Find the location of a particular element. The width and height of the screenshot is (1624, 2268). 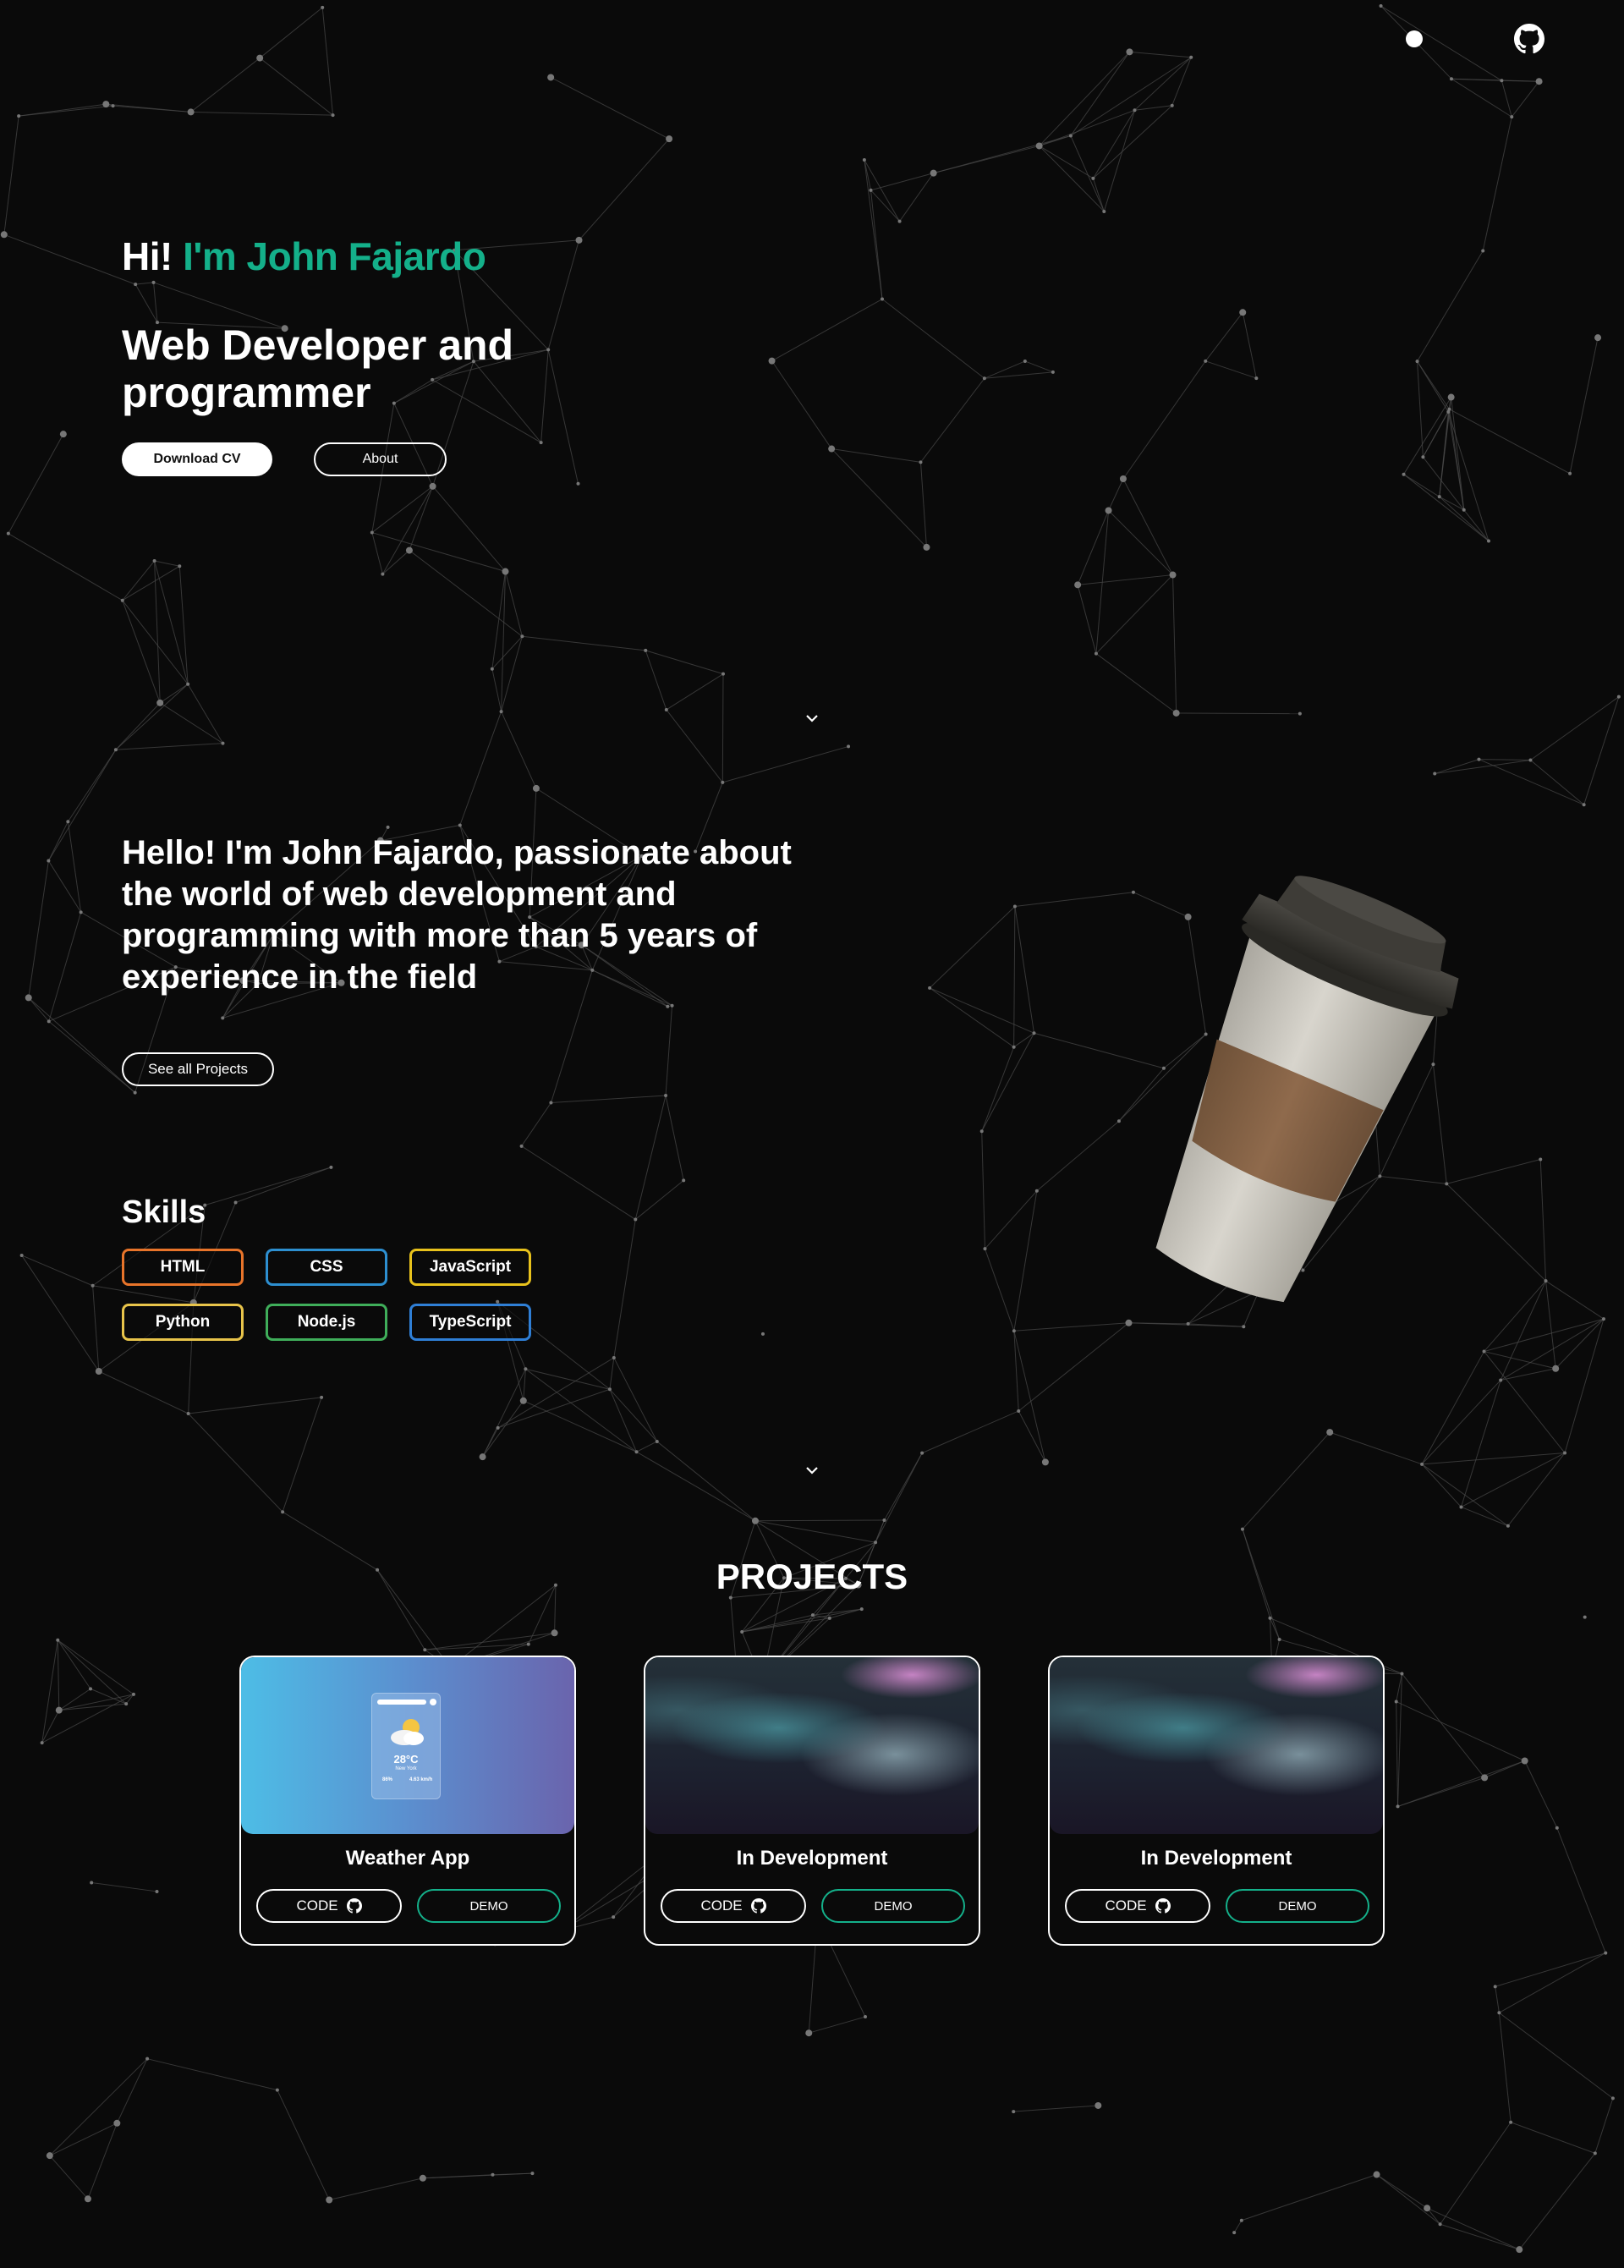

project-thumbnail: 28°C New York 86% 4.63 km/h is located at coordinates (407, 1745).